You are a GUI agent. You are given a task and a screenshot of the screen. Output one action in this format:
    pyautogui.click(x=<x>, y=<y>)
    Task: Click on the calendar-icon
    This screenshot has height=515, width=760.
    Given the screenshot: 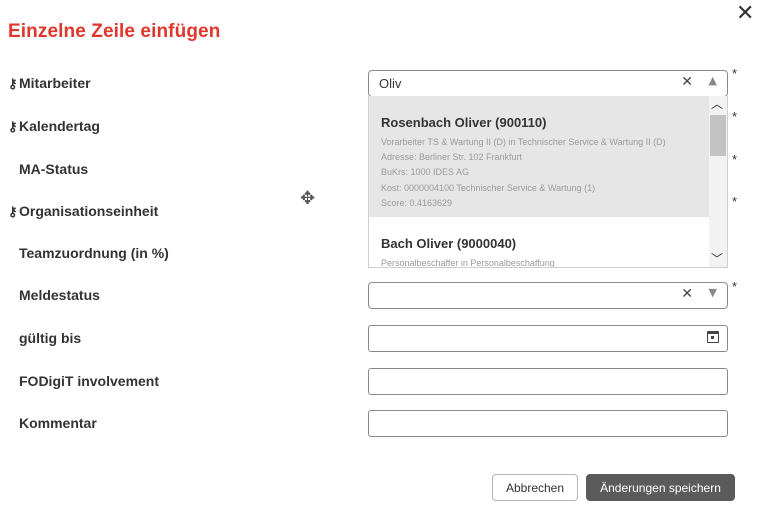 What is the action you would take?
    pyautogui.click(x=713, y=337)
    